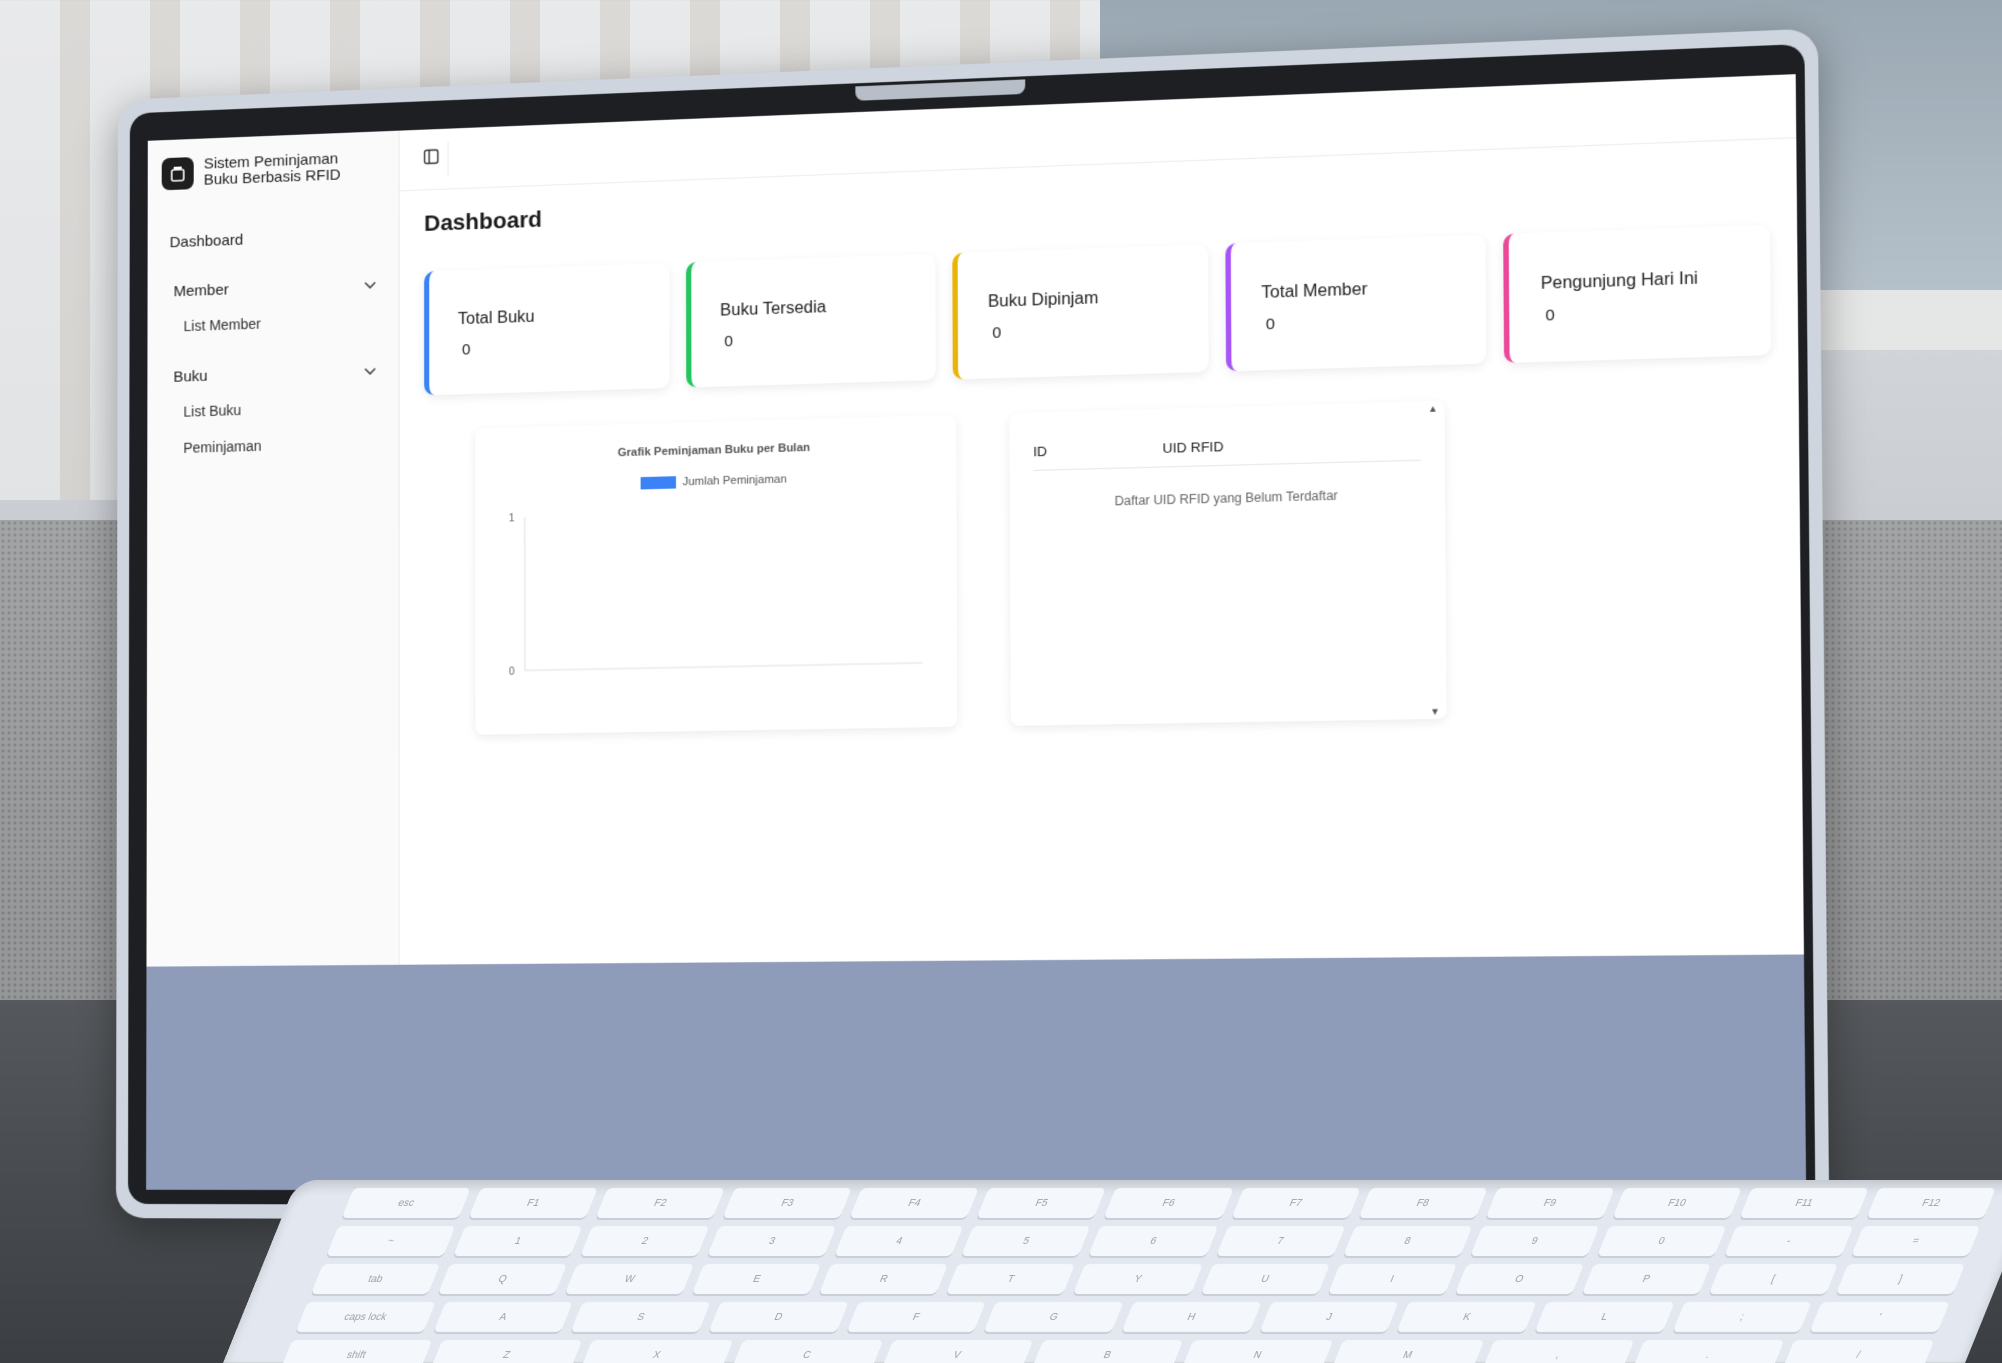 The height and width of the screenshot is (1363, 2002). Describe the element at coordinates (1879, 1317) in the screenshot. I see `keyboard-key: '` at that location.